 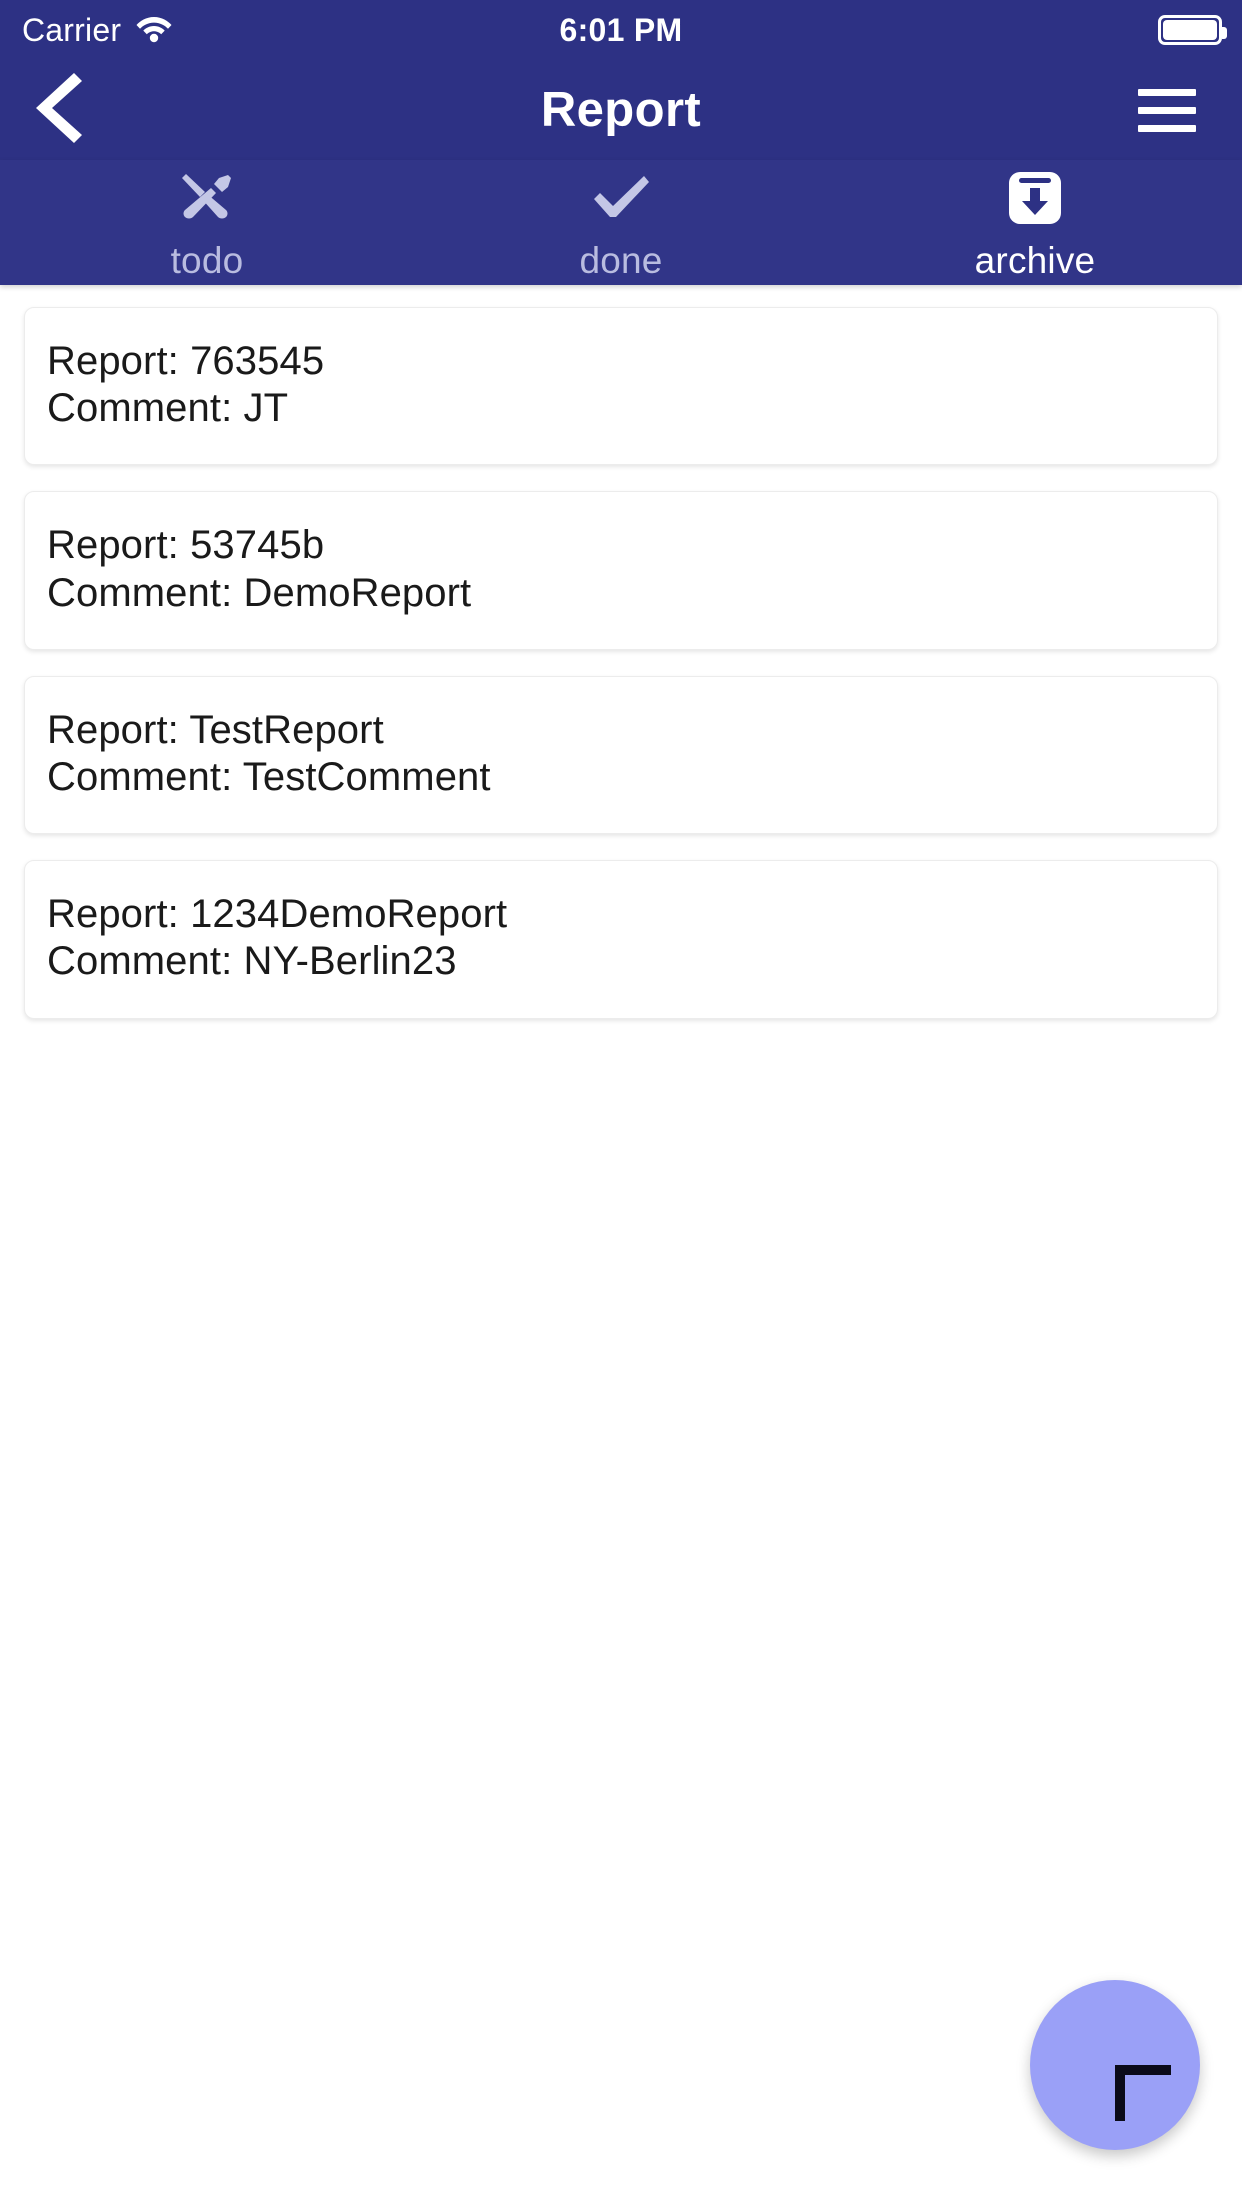 What do you see at coordinates (621, 755) in the screenshot?
I see `list-item: Report: TestReport Comment: TestComment` at bounding box center [621, 755].